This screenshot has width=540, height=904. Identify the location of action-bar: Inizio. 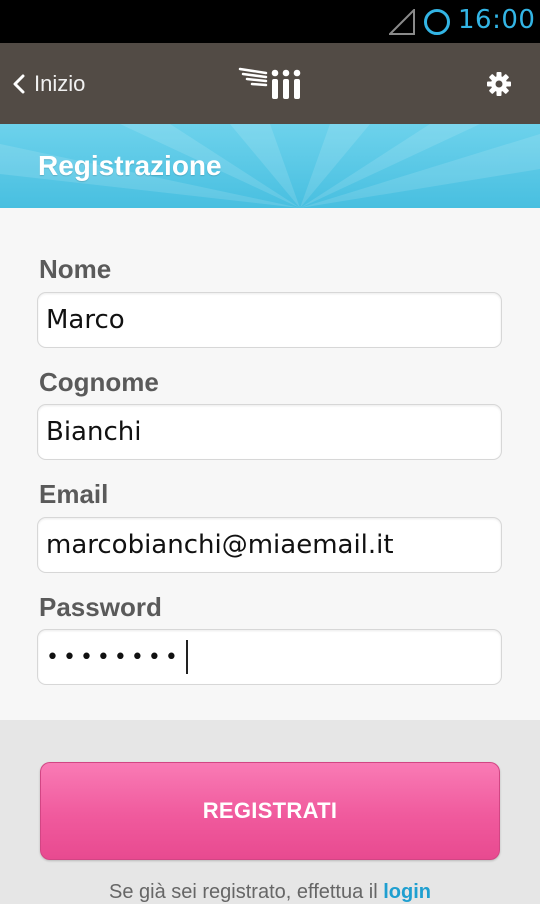
(270, 83).